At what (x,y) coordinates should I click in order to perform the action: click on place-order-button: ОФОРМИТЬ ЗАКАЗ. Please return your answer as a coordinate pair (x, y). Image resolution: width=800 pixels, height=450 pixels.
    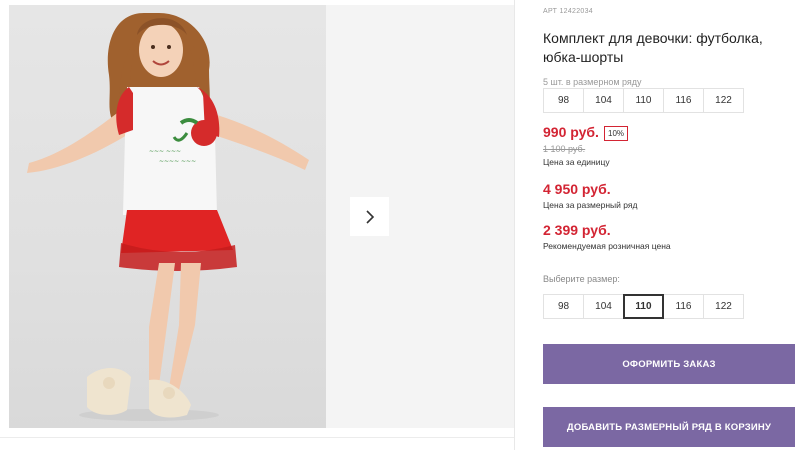
    Looking at the image, I should click on (669, 364).